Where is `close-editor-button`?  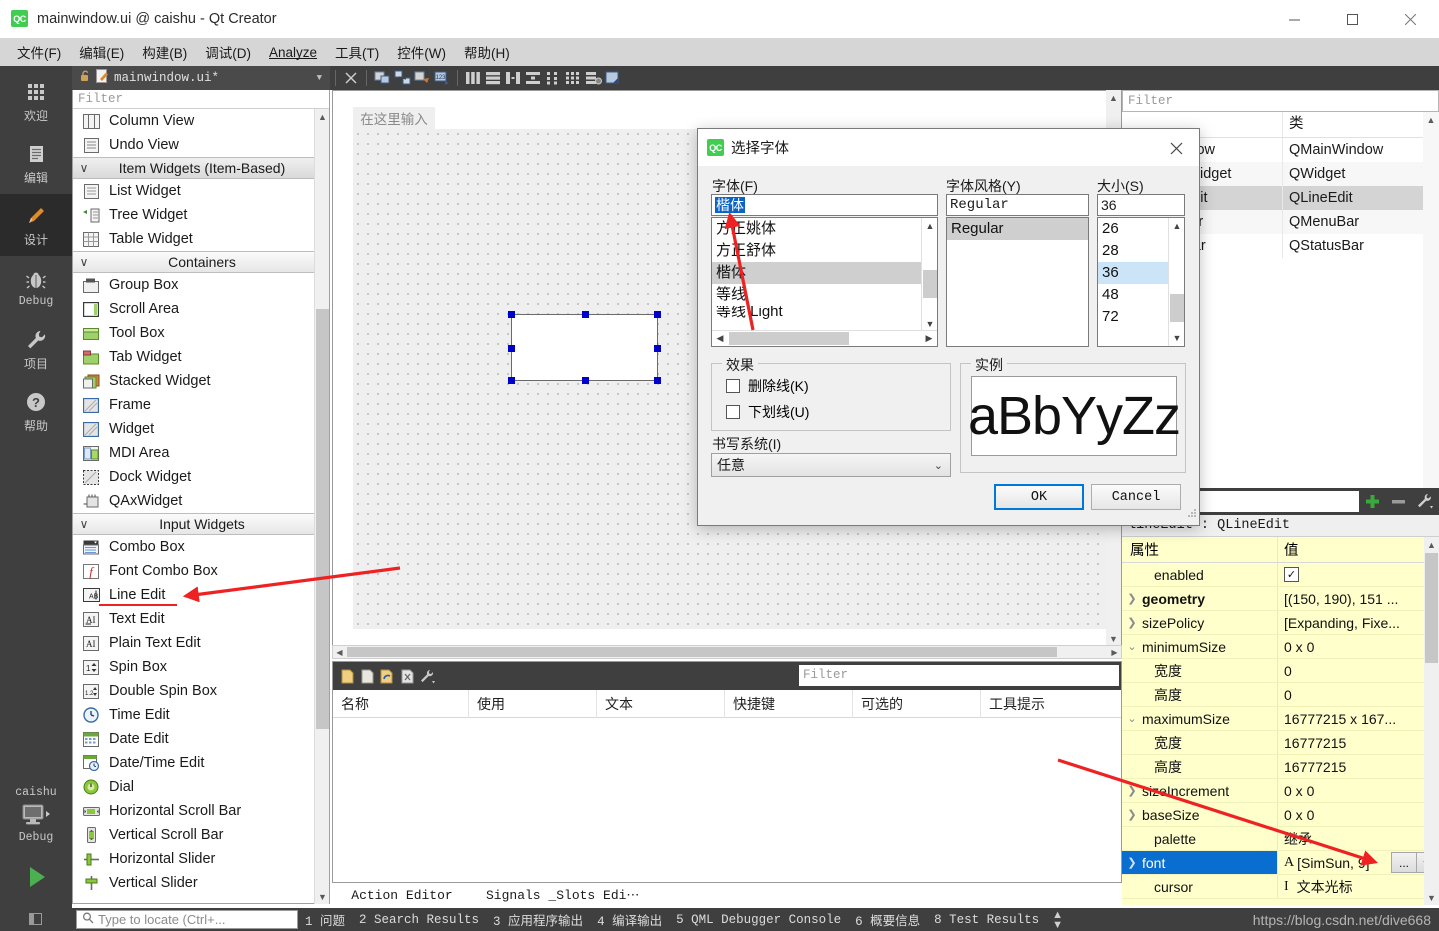
close-editor-button is located at coordinates (351, 78).